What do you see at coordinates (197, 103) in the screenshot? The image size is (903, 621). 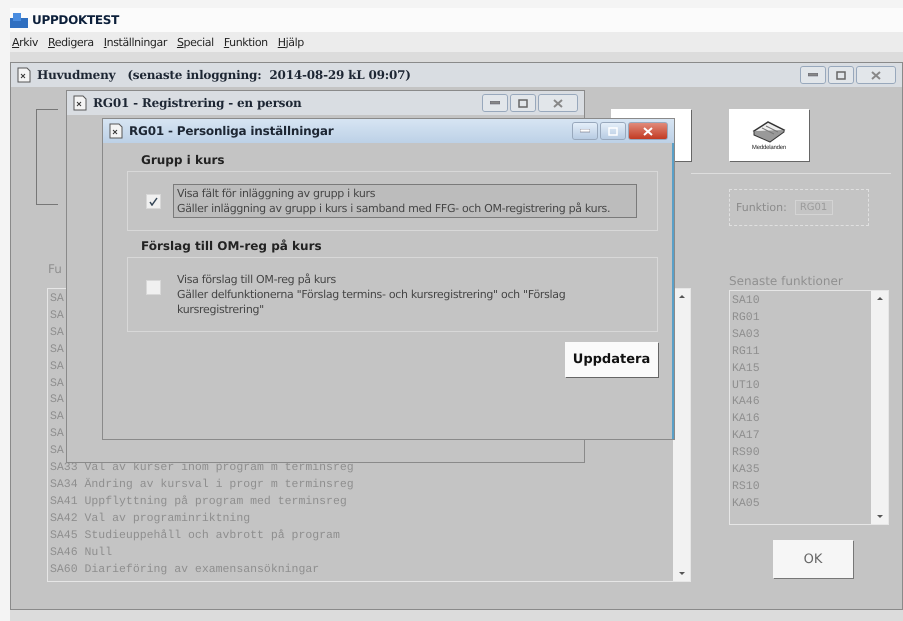 I see `window-title: RG01 - Registrering - en person` at bounding box center [197, 103].